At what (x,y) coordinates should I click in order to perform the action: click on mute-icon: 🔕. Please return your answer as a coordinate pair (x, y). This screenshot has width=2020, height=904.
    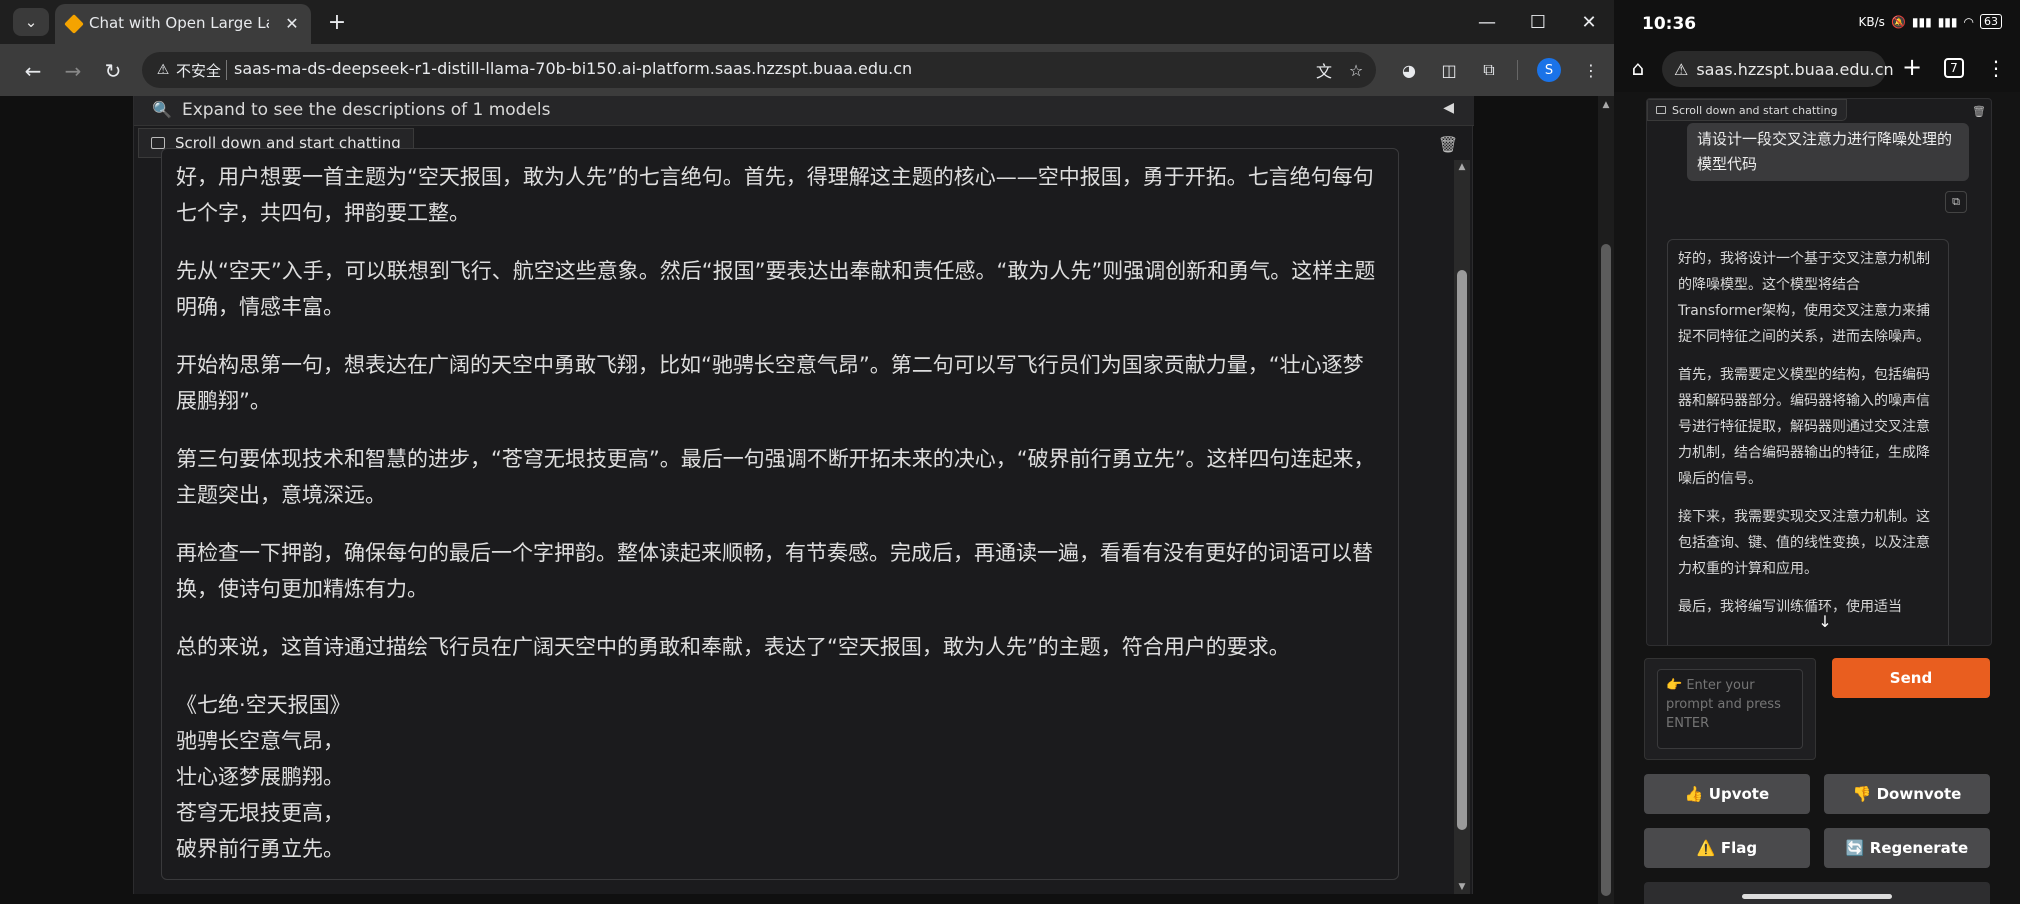
    Looking at the image, I should click on (1898, 21).